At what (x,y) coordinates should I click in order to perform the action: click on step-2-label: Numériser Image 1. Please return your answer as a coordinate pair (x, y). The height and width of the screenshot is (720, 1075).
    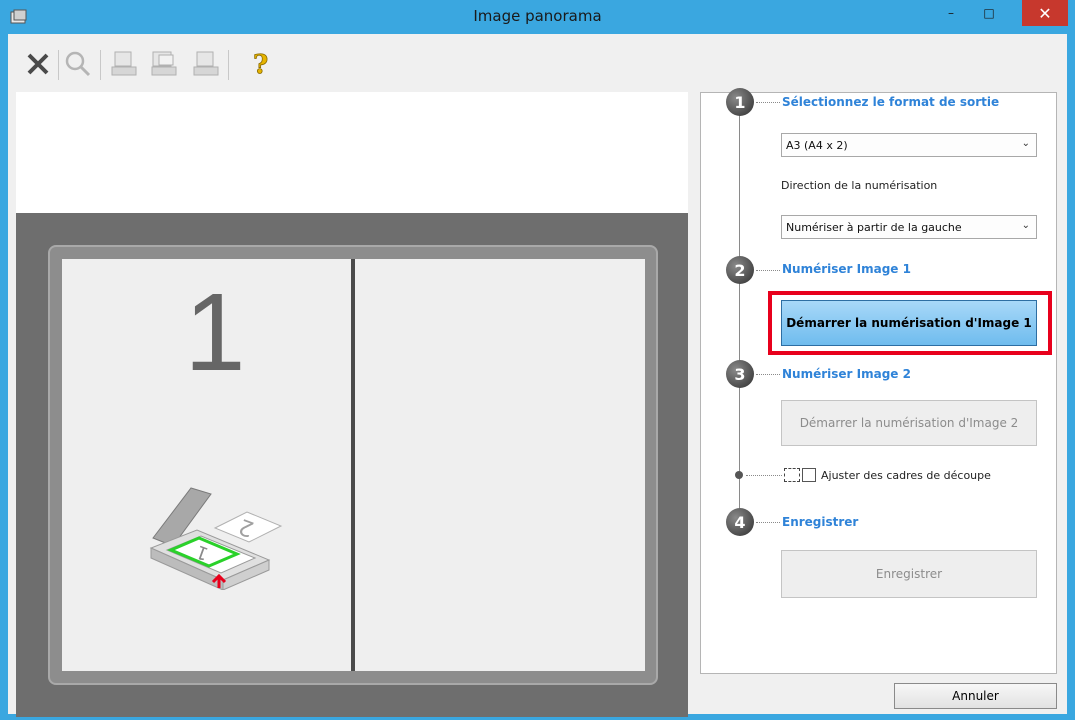
    Looking at the image, I should click on (846, 269).